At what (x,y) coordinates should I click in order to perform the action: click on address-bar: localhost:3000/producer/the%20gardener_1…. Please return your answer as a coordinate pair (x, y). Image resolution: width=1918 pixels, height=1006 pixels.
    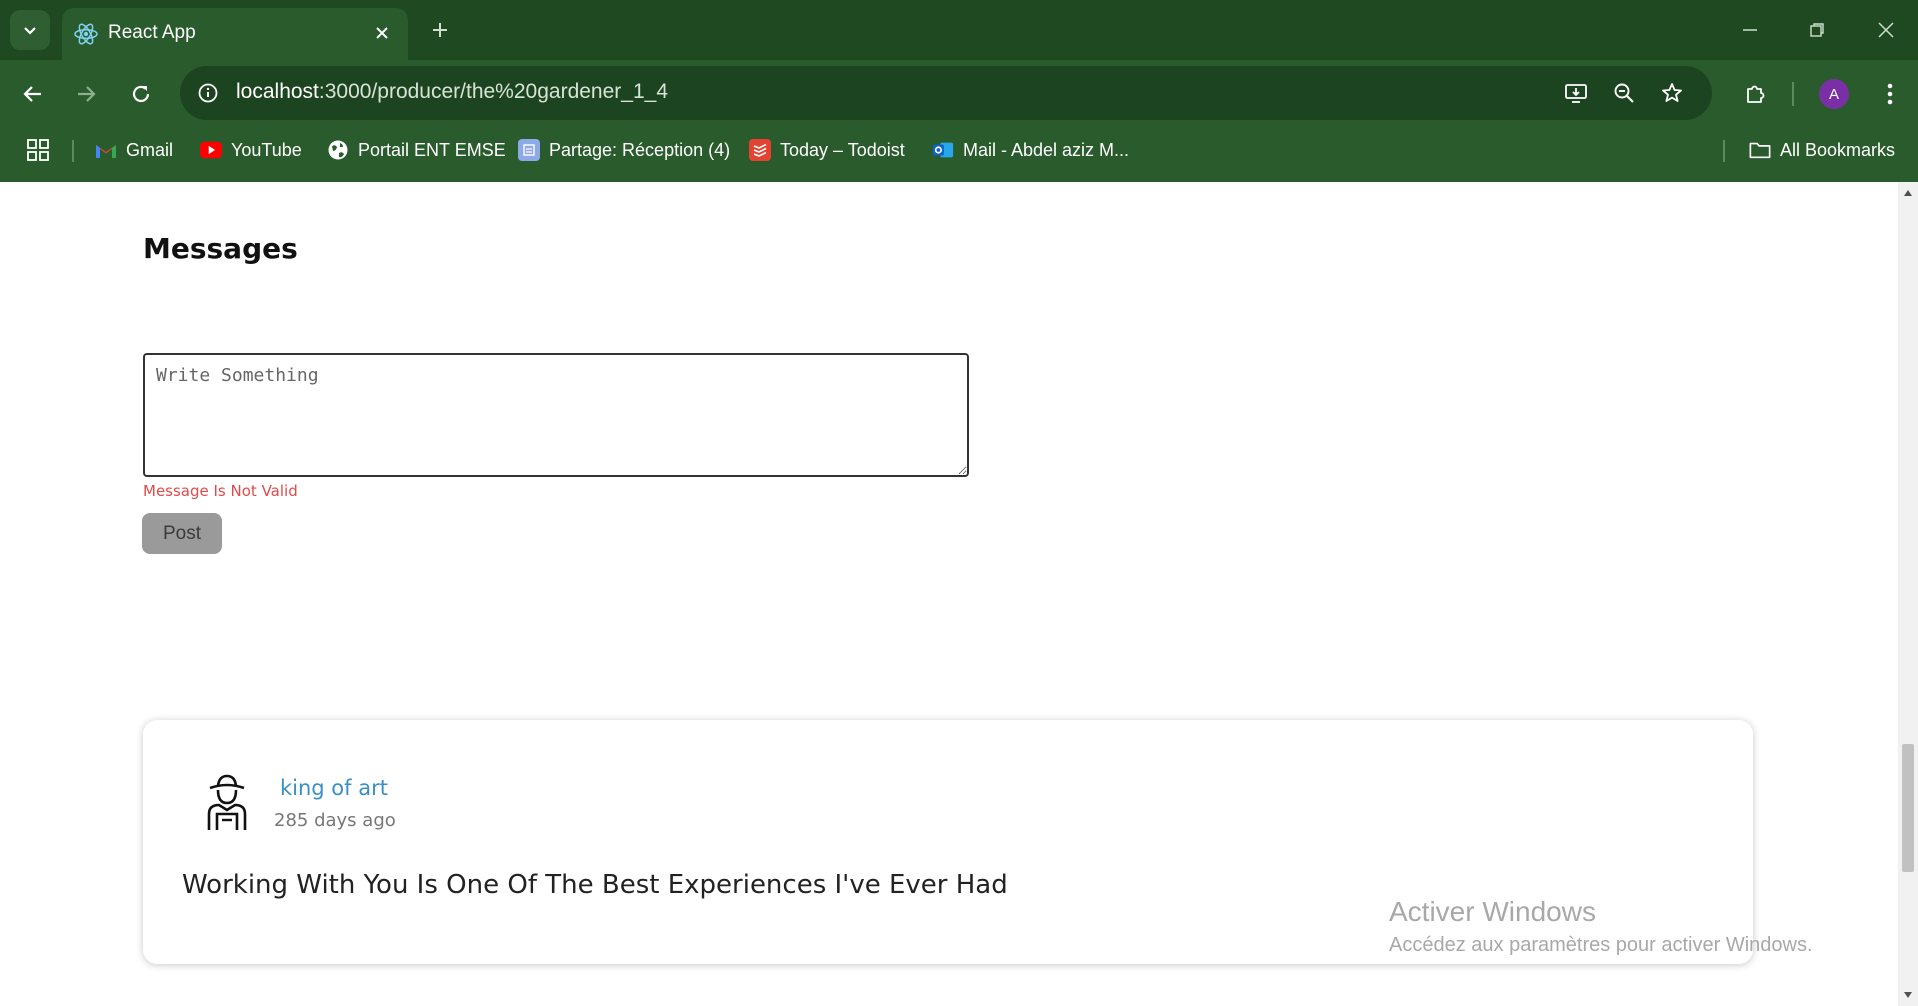
    Looking at the image, I should click on (946, 93).